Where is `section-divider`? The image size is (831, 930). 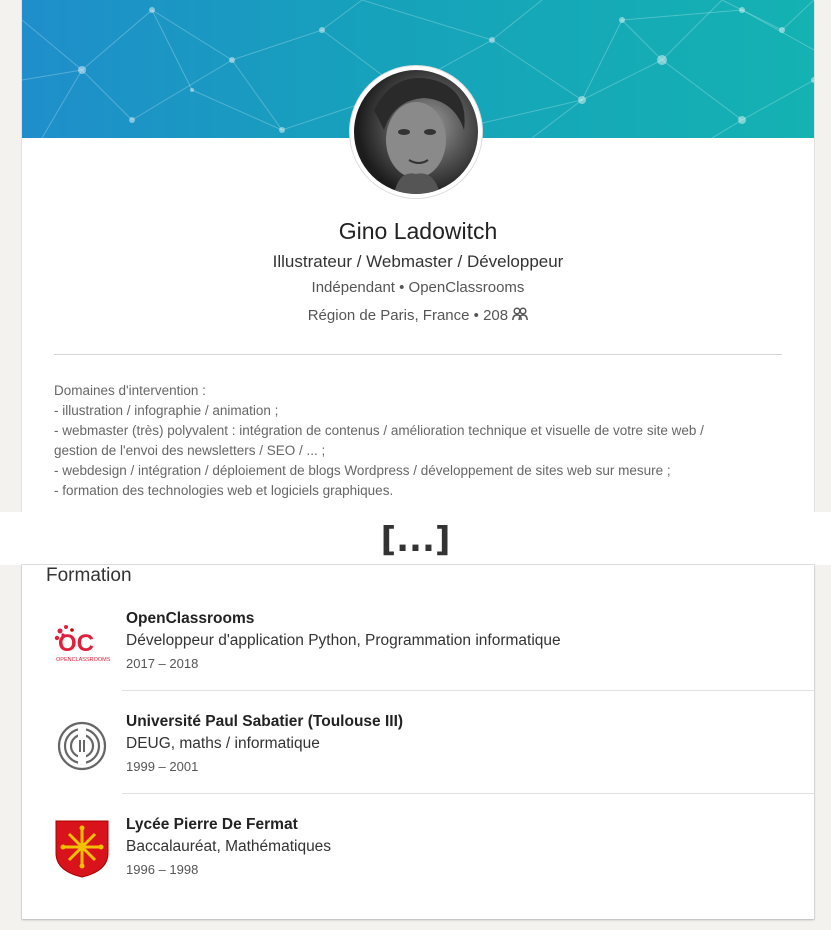 section-divider is located at coordinates (418, 354).